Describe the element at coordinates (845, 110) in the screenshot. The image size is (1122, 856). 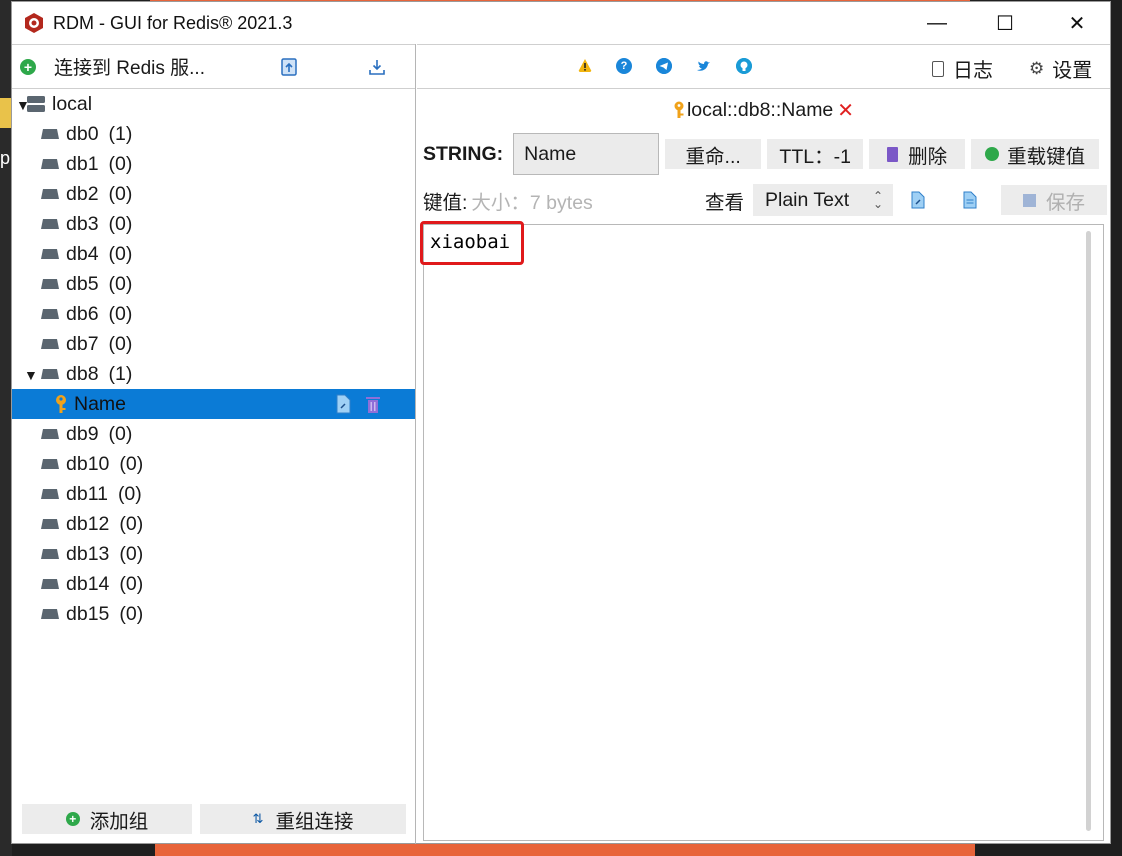
I see `tab-close-icon: ✕` at that location.